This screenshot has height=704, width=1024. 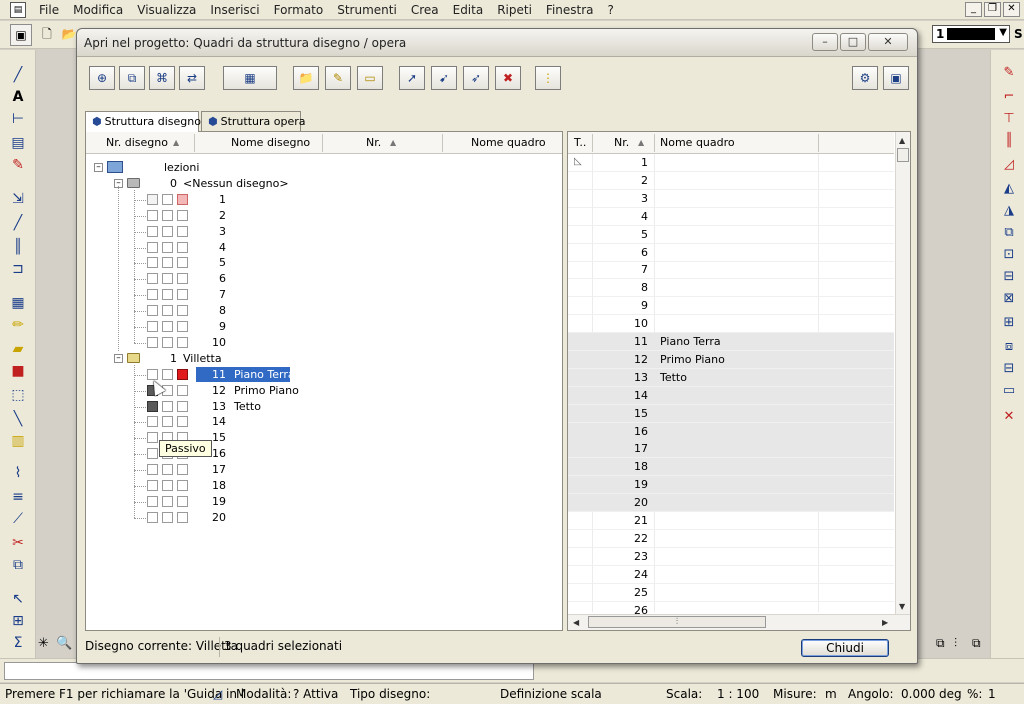 What do you see at coordinates (338, 78) in the screenshot?
I see `edit-folder-icon: ✎` at bounding box center [338, 78].